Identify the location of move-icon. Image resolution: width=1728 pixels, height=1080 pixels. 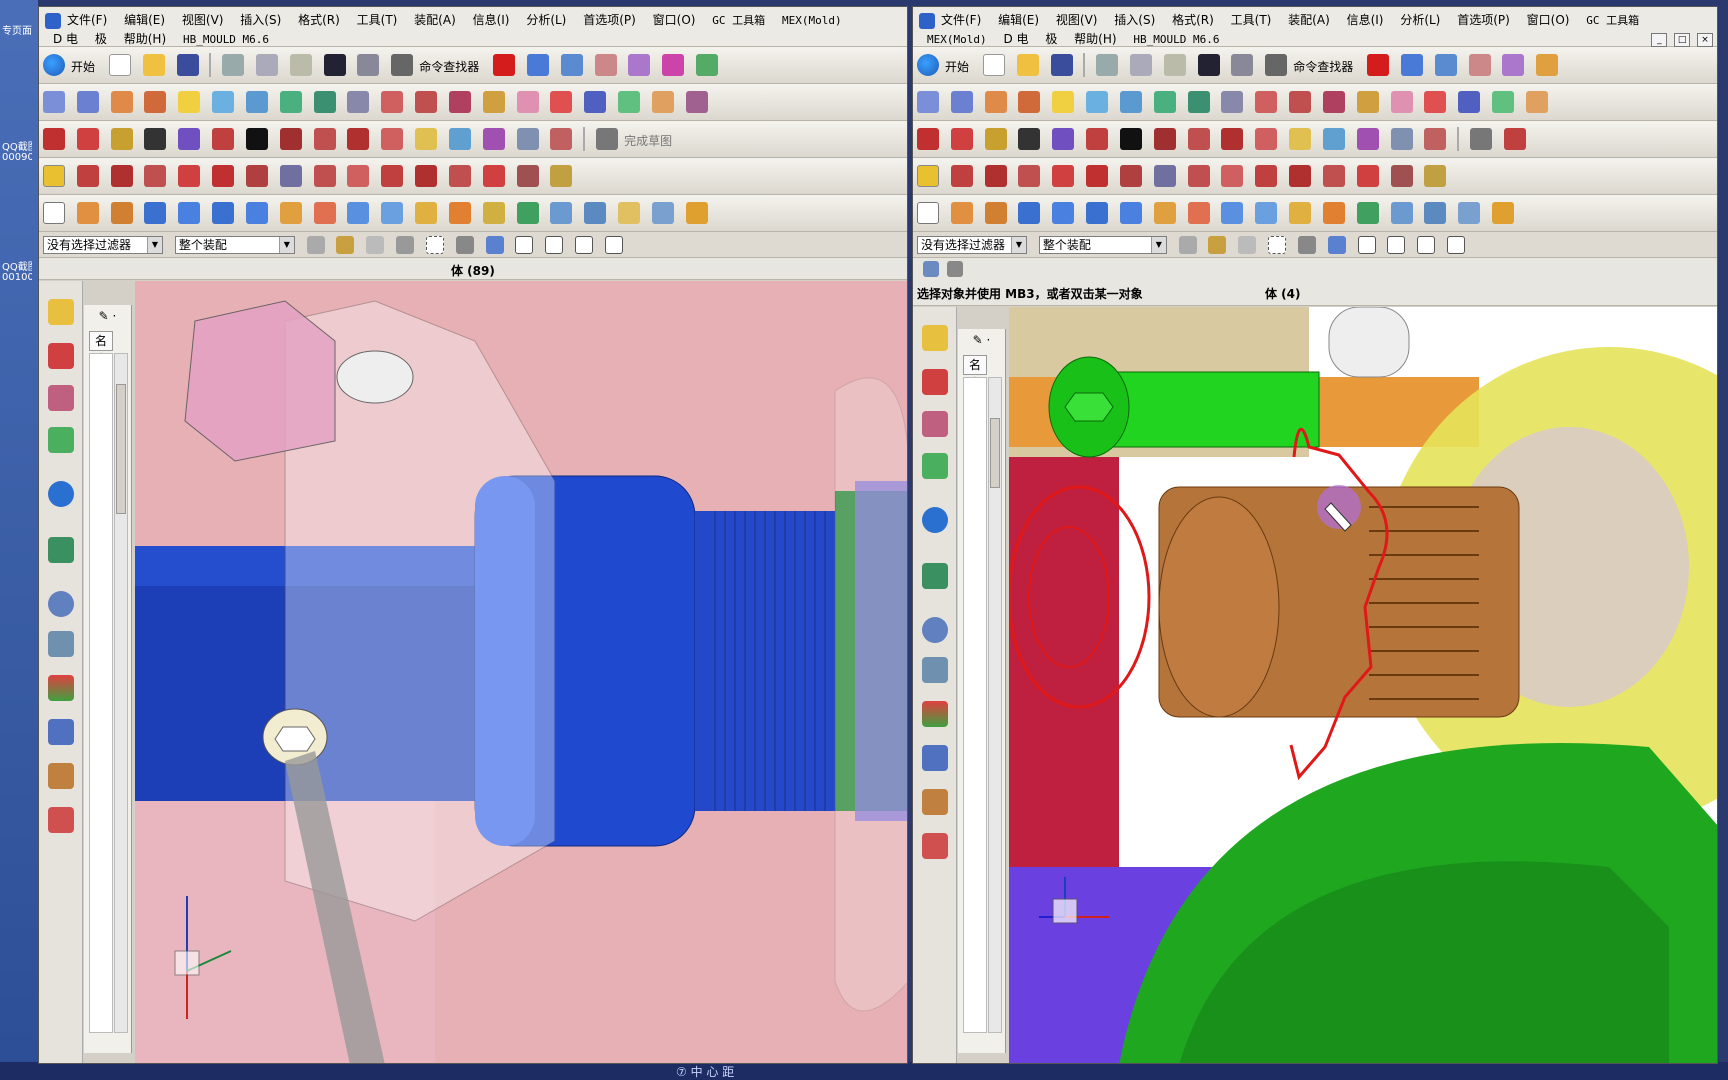
(673, 65).